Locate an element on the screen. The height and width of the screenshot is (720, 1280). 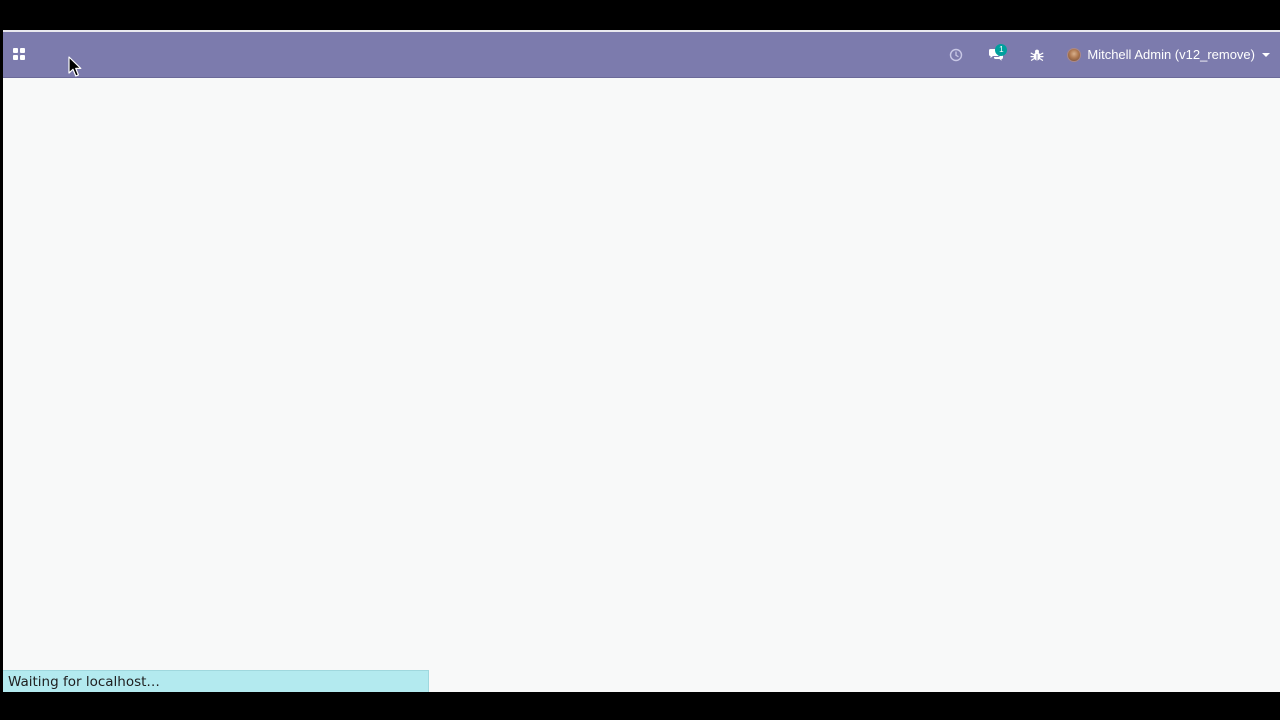
user-menu-button: Mitchell Admin (v12_remove) is located at coordinates (1168, 54).